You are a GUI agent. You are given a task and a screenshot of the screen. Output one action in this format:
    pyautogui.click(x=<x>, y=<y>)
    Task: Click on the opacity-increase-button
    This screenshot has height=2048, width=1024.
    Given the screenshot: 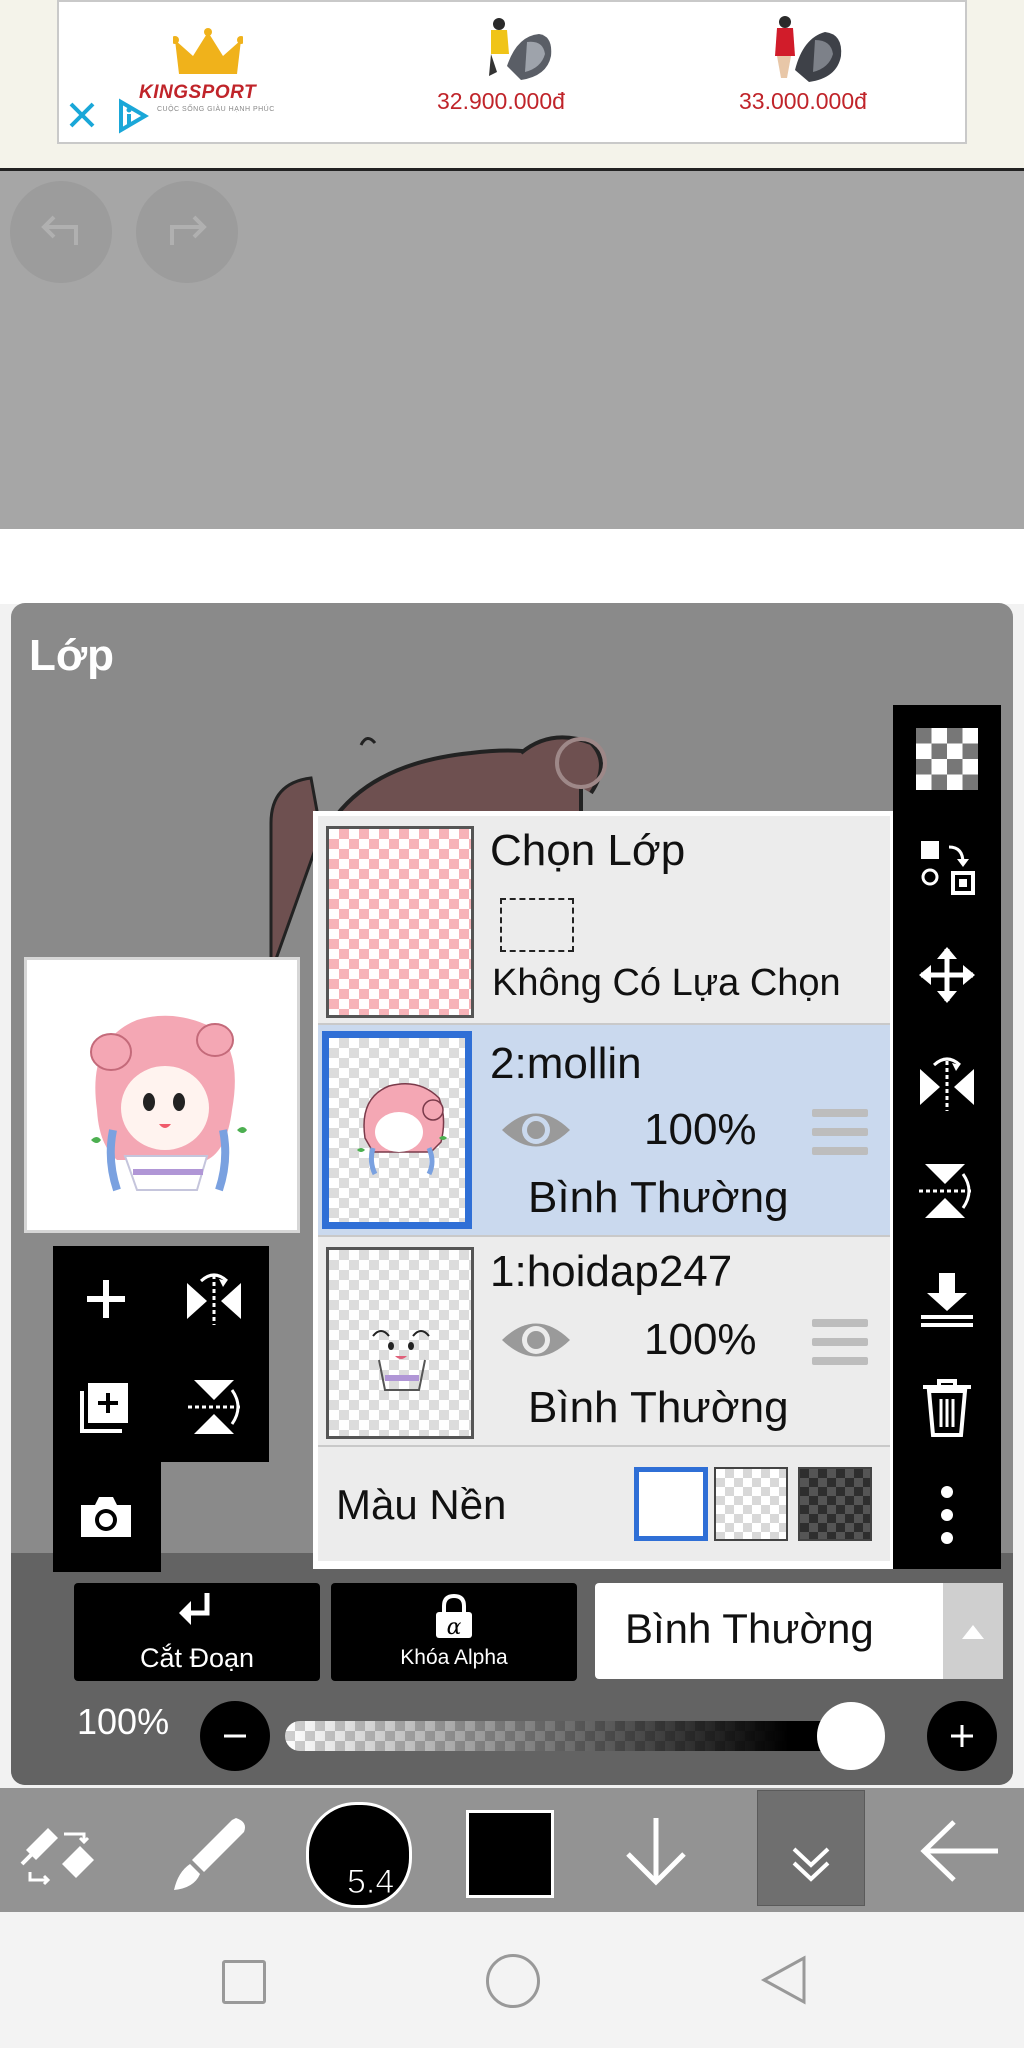 What is the action you would take?
    pyautogui.click(x=962, y=1736)
    